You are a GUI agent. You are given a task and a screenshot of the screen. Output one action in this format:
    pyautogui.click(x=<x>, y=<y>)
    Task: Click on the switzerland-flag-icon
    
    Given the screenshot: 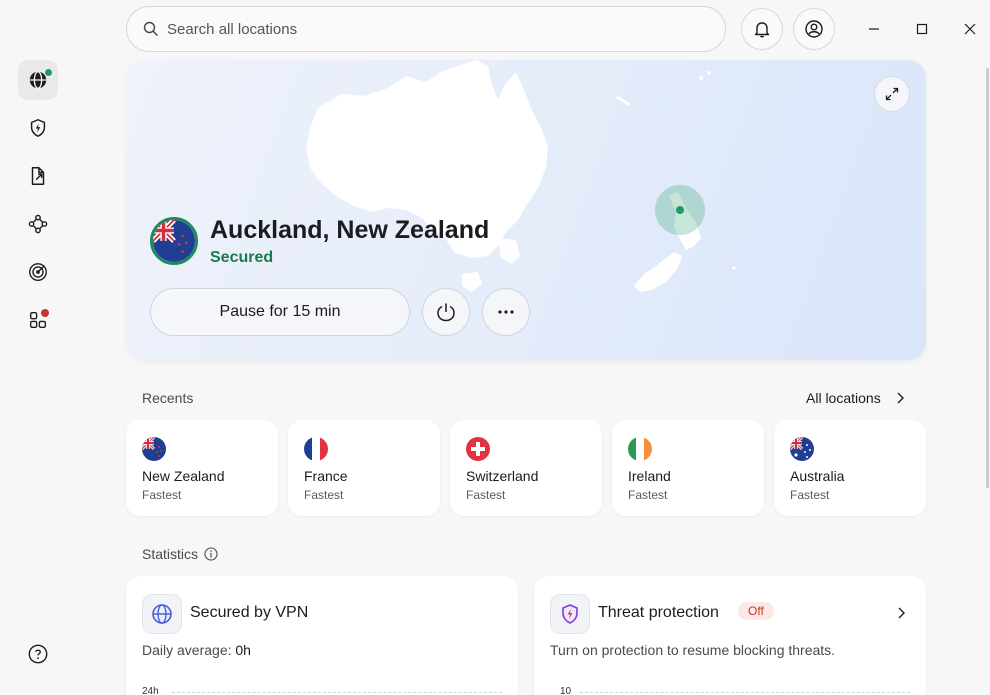 What is the action you would take?
    pyautogui.click(x=478, y=449)
    